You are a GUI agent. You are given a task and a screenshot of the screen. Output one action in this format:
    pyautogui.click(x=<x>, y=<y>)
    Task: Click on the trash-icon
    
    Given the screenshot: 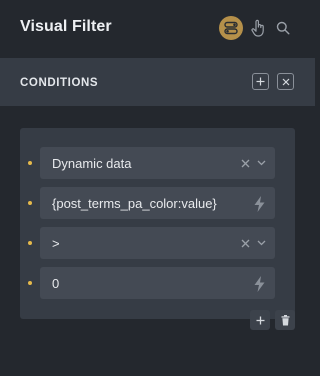 What is the action you would take?
    pyautogui.click(x=285, y=319)
    